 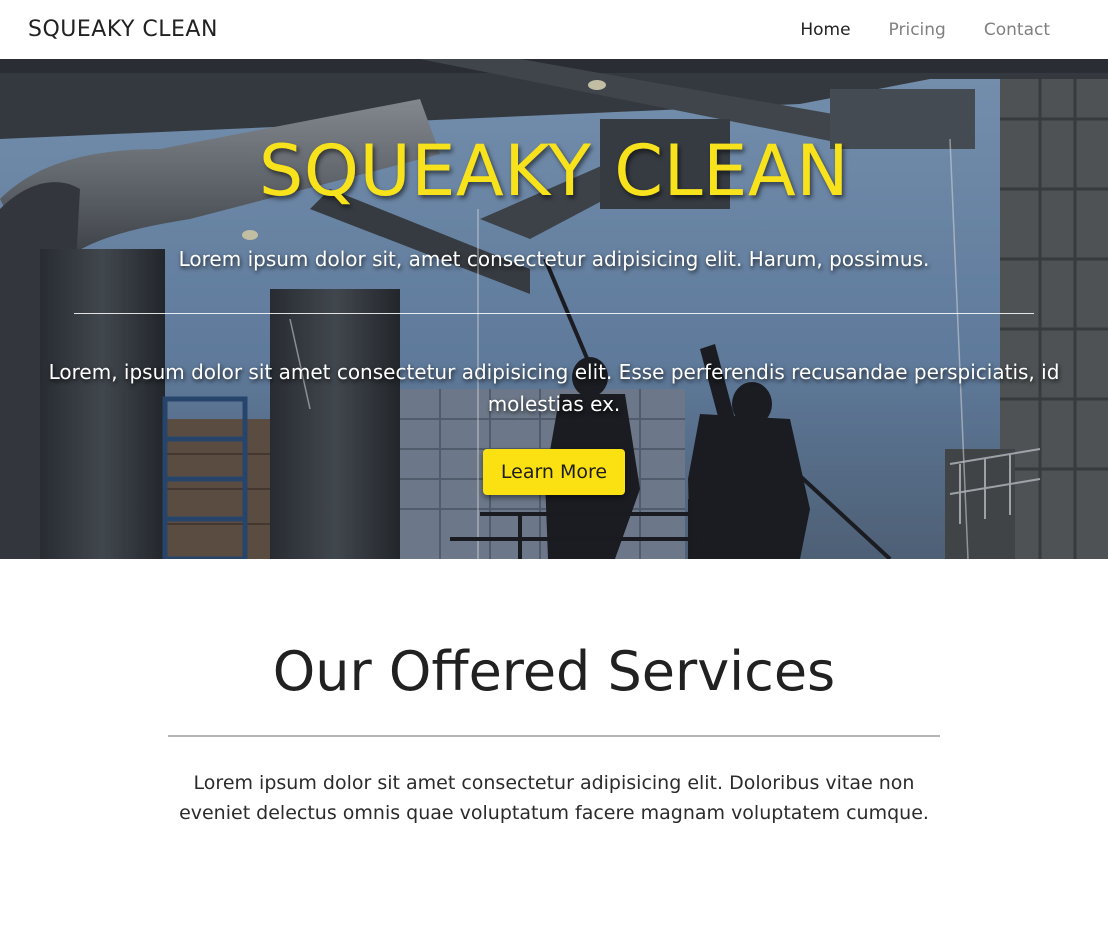 I want to click on hero-title: SQUEAKY CLEAN, so click(x=554, y=171).